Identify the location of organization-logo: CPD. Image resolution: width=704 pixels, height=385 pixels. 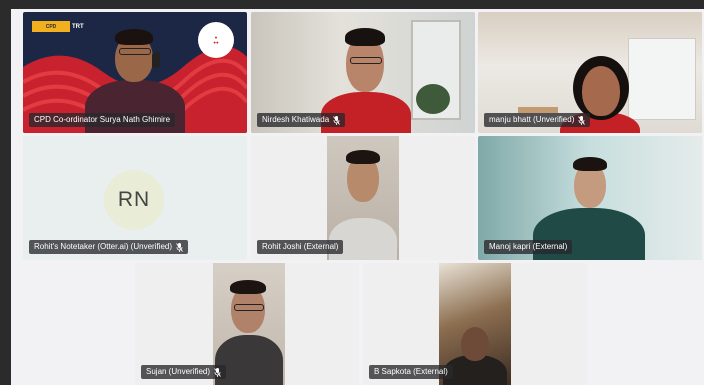
(51, 26).